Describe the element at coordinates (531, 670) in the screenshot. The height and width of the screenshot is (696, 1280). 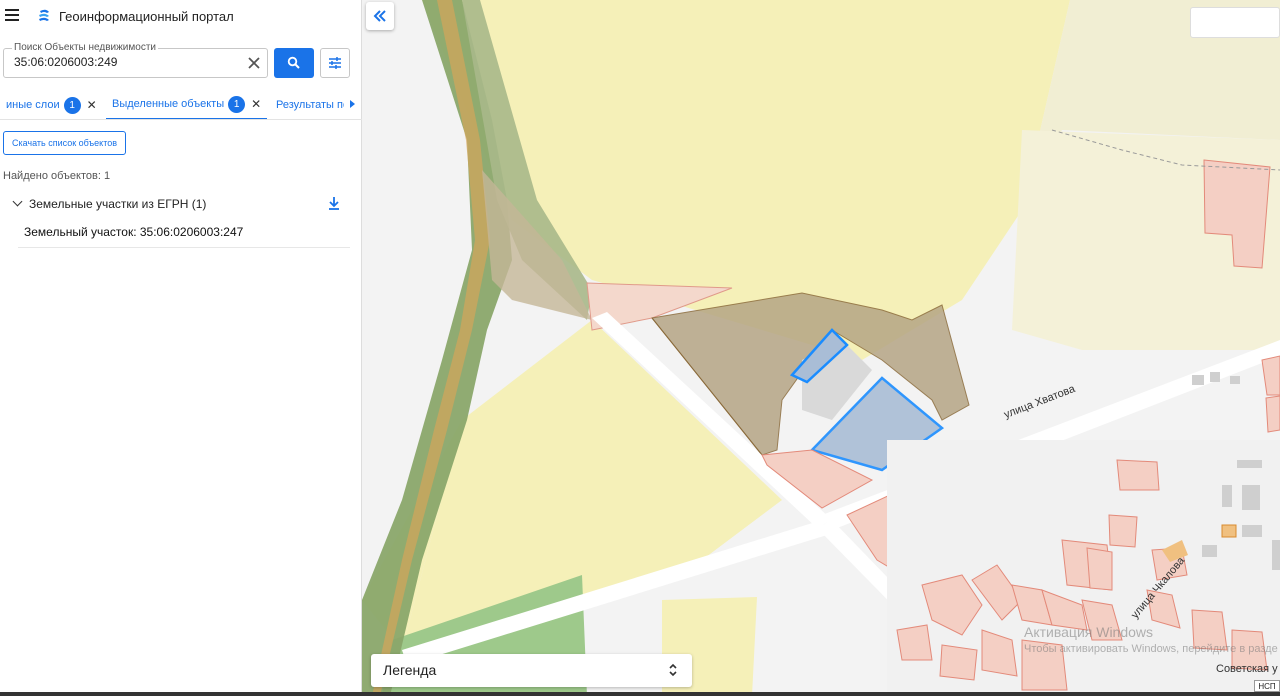
I see `legend-panel: Легенда` at that location.